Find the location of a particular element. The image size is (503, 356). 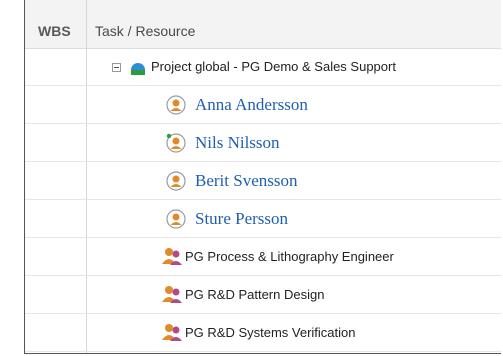

task-resource-column-header: Task / Resource is located at coordinates (145, 31).